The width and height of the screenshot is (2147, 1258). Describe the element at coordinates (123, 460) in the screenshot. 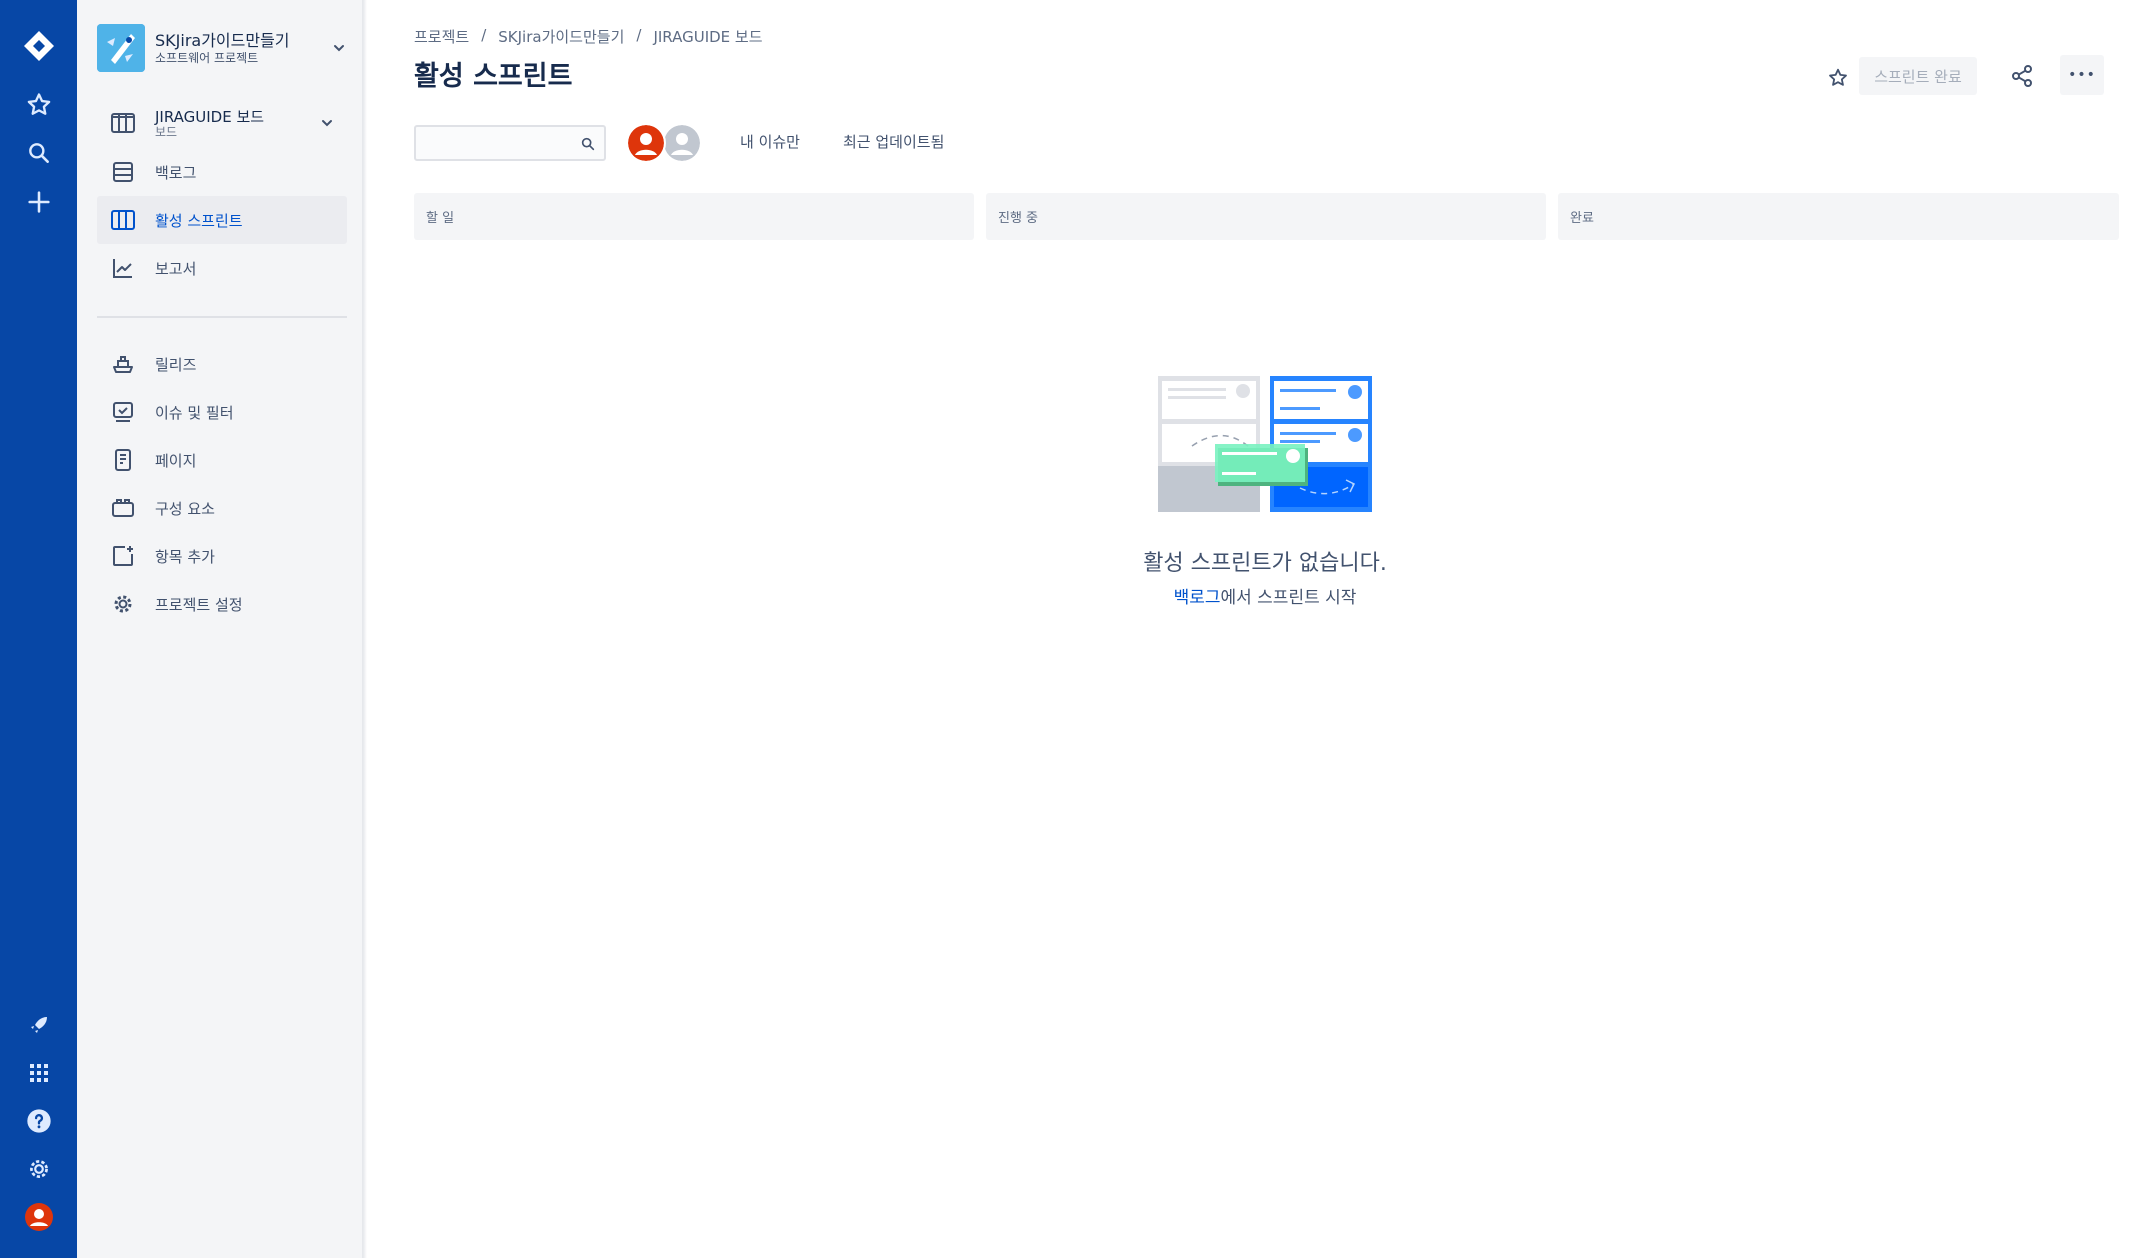

I see `page-icon` at that location.